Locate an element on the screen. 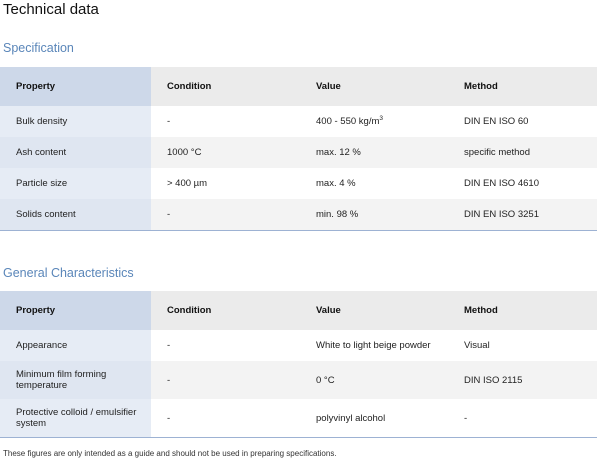 Image resolution: width=600 pixels, height=465 pixels. property-cell: Protective colloid / emulsifier system is located at coordinates (75, 418).